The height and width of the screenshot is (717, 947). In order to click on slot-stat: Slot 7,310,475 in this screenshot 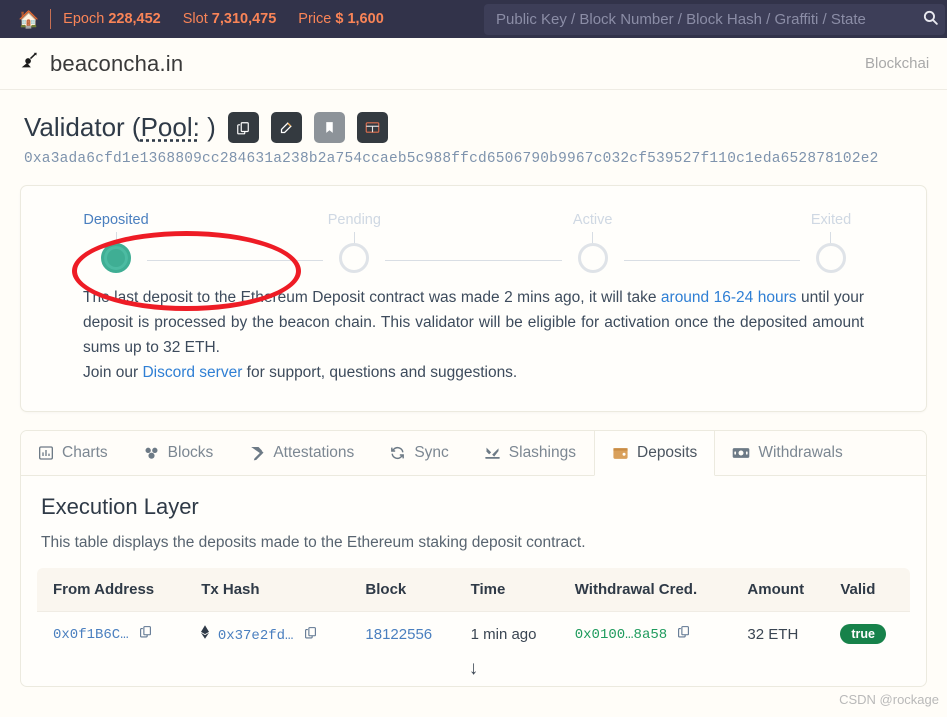, I will do `click(230, 19)`.